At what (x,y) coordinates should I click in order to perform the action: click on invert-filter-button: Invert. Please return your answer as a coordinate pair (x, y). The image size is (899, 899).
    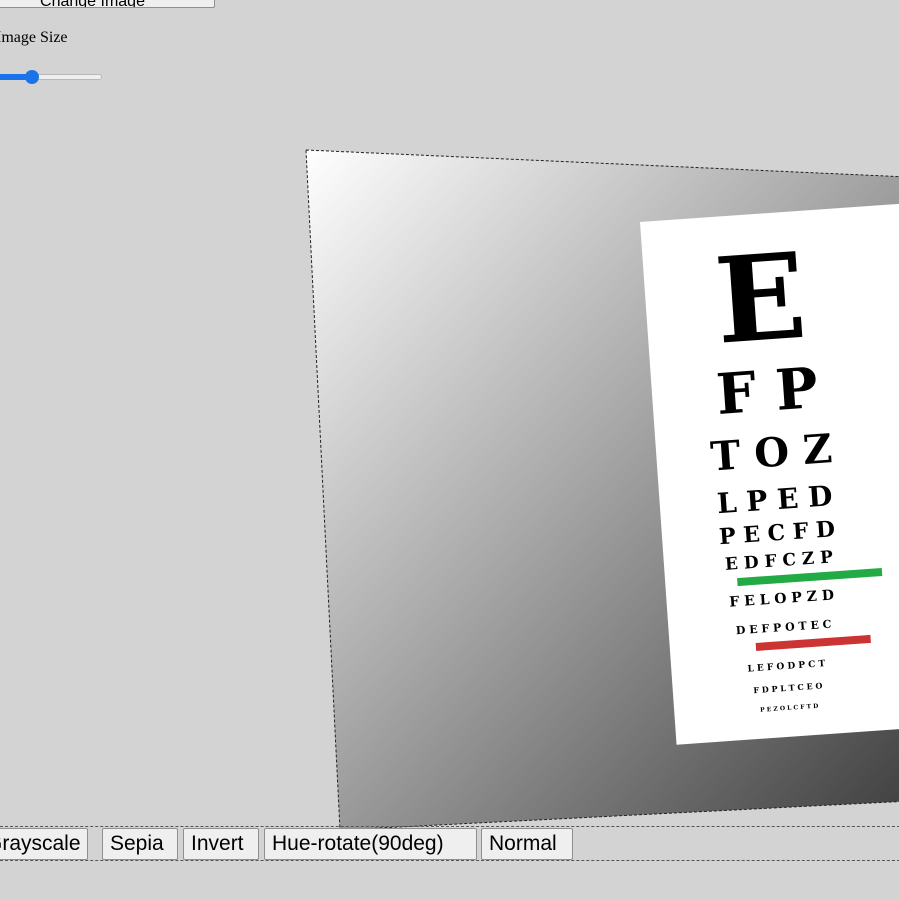
    Looking at the image, I should click on (221, 844).